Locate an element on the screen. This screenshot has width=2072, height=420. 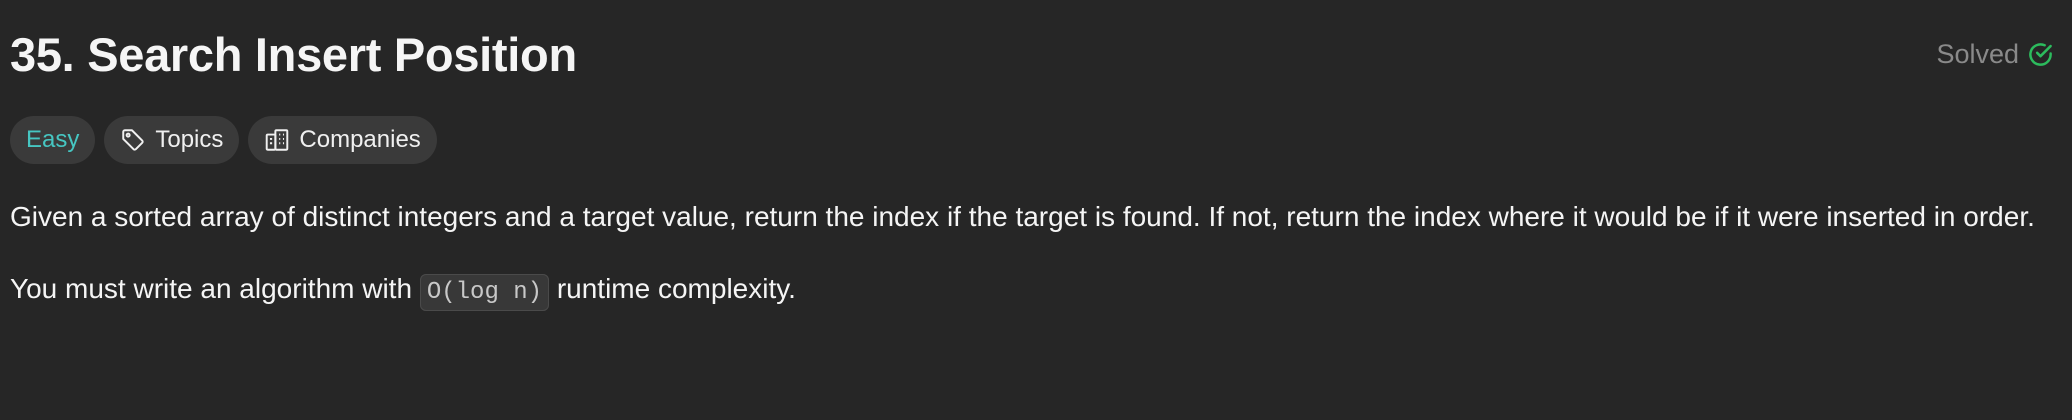
difficulty-badge: Easy is located at coordinates (53, 140).